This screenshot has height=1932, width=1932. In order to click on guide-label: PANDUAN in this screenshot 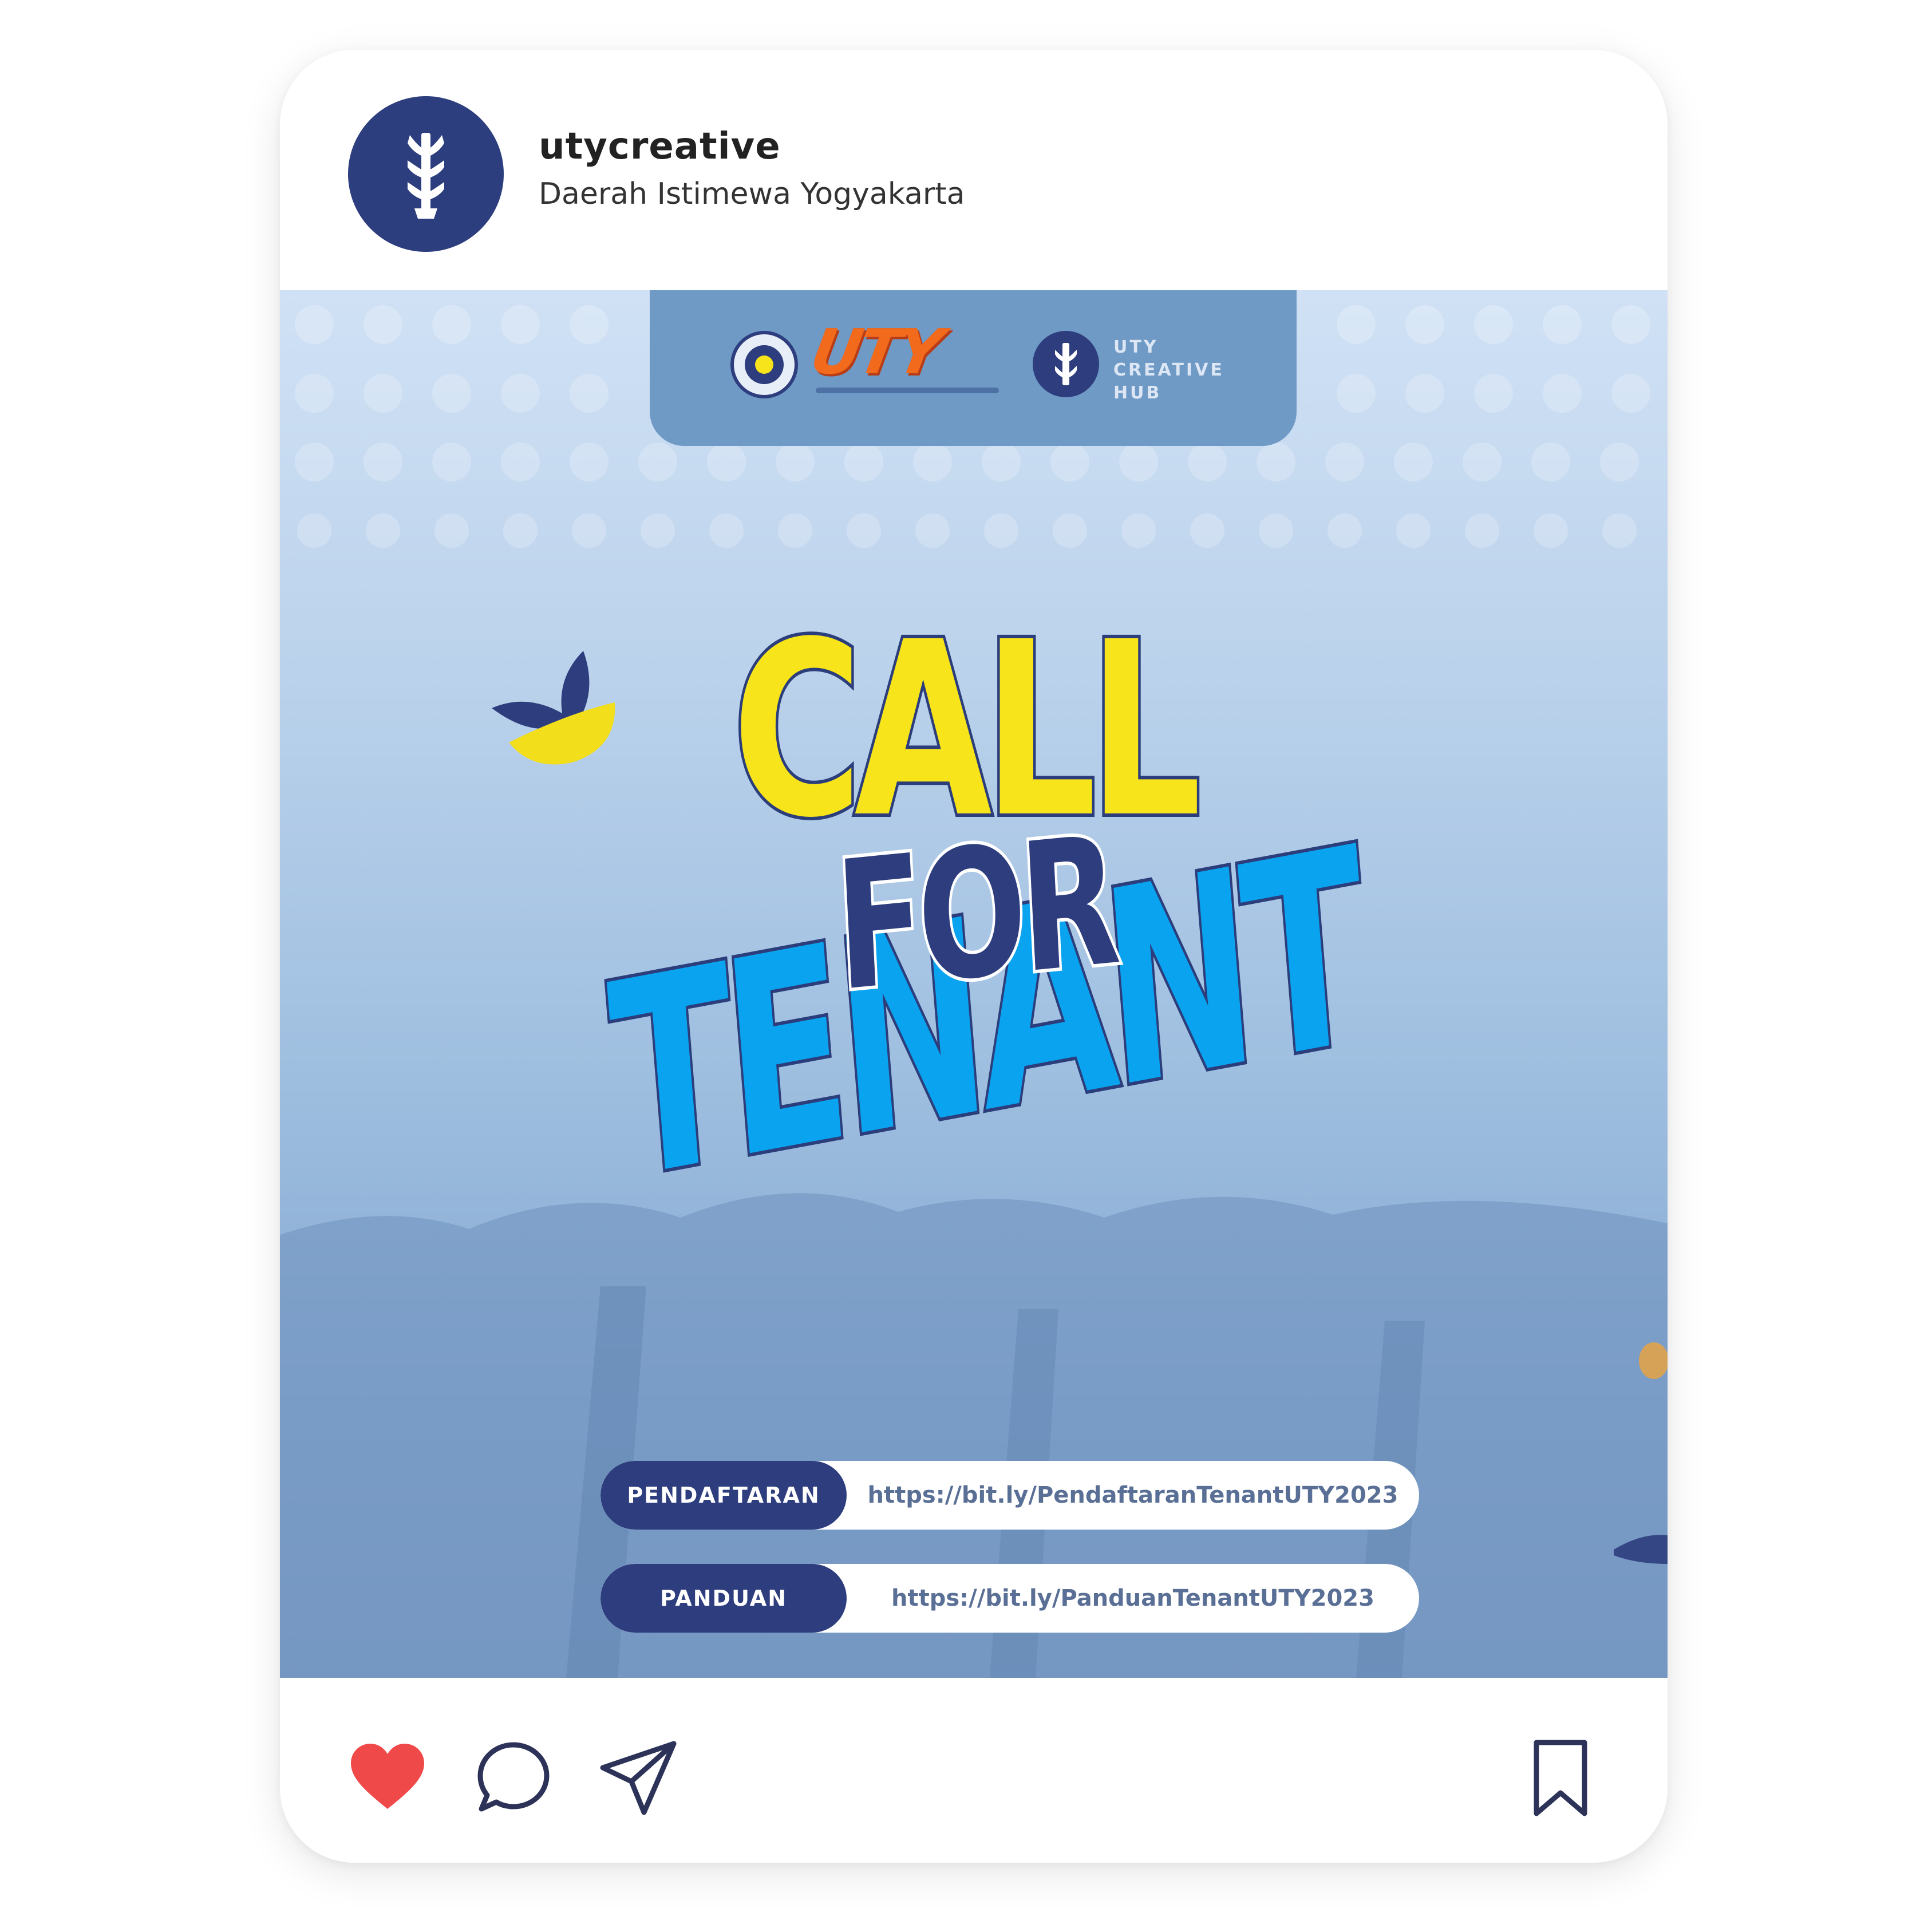, I will do `click(723, 1598)`.